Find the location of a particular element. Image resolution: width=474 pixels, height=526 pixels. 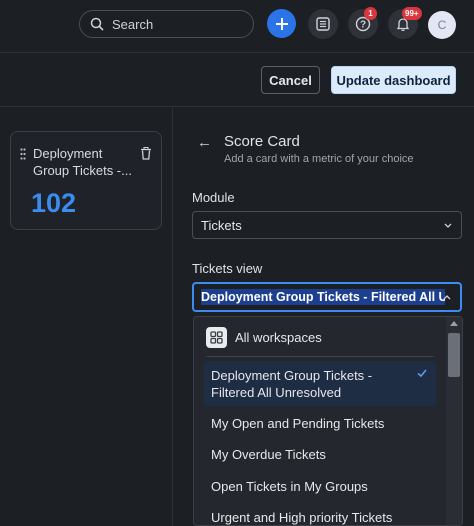

help-badge: 1 is located at coordinates (370, 13).